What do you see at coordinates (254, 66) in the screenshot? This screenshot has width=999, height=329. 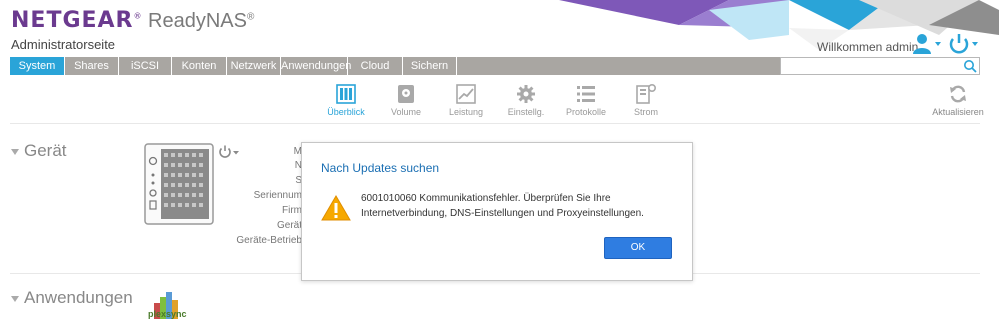 I see `tab-netzwerk: Netzwerk` at bounding box center [254, 66].